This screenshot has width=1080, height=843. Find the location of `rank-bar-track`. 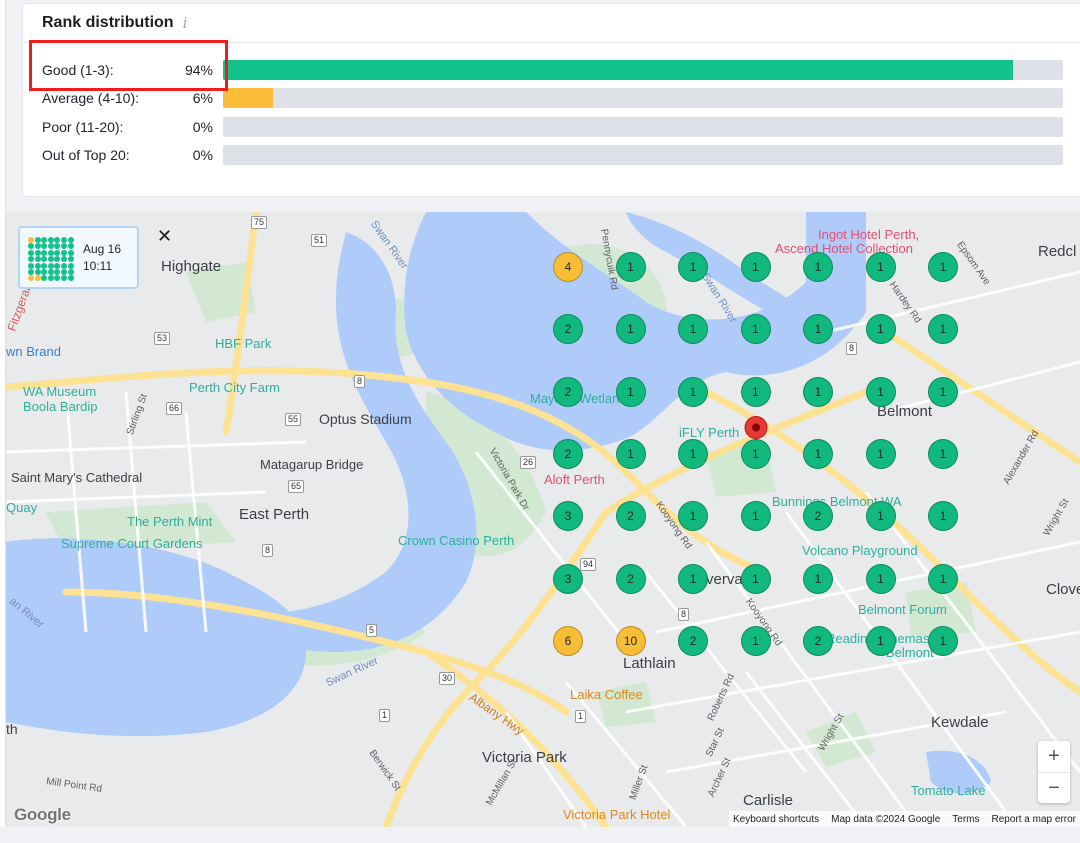

rank-bar-track is located at coordinates (643, 154).